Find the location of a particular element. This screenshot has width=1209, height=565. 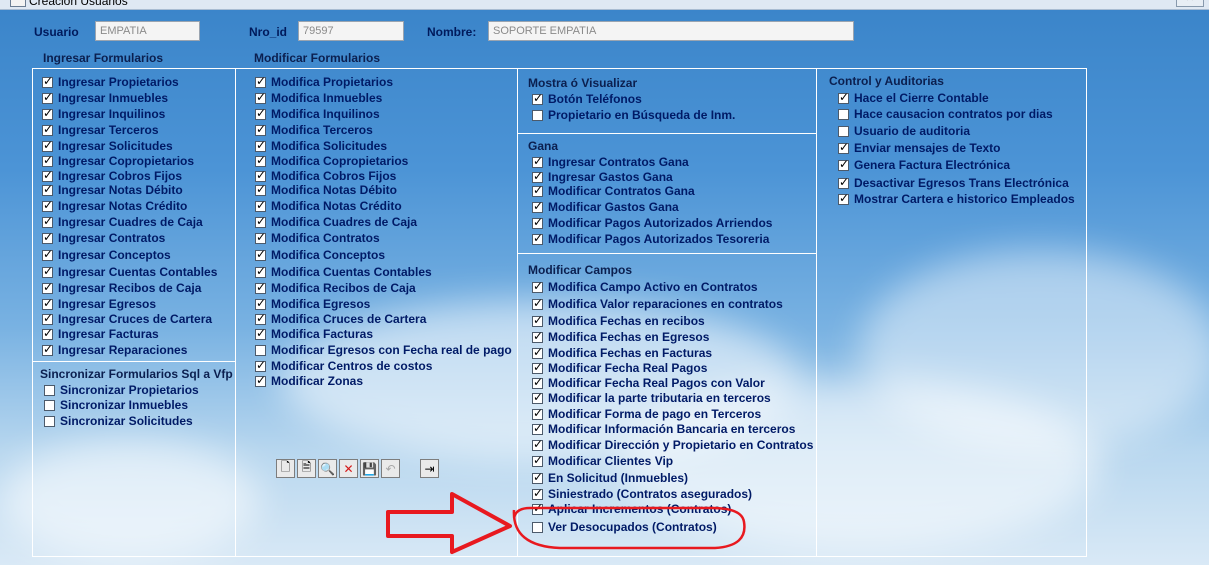

new-button: 🗋 is located at coordinates (285, 468).